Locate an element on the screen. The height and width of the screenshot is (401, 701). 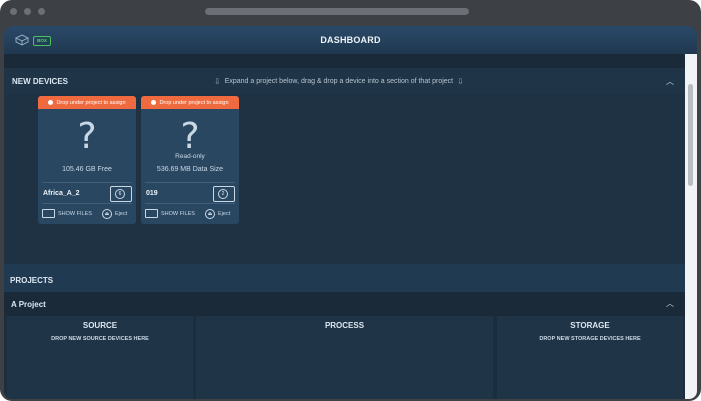
collapse-project-icon: ︿ is located at coordinates (670, 303).